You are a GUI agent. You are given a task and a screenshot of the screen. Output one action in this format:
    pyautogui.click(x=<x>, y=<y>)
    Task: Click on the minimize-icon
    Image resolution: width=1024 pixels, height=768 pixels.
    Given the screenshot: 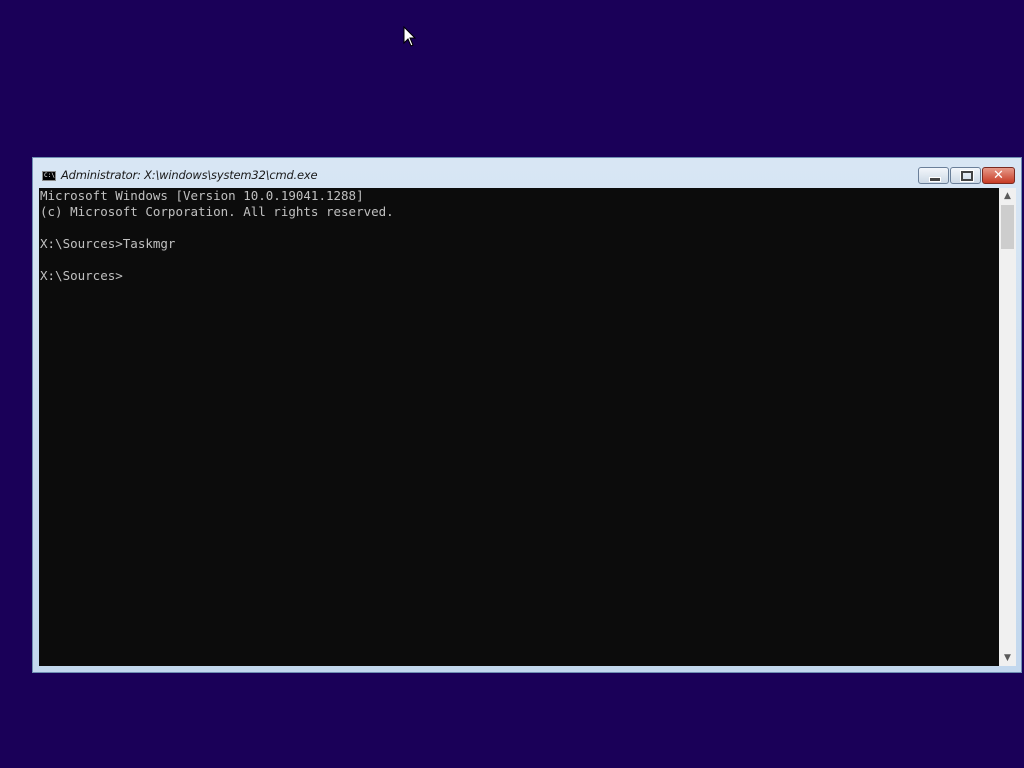 What is the action you would take?
    pyautogui.click(x=935, y=179)
    